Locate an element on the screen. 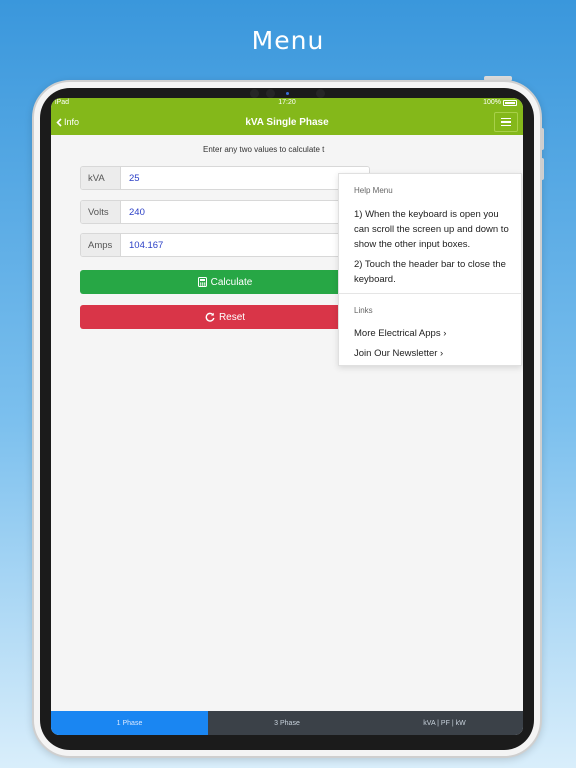  page-title: kVA Single Phase is located at coordinates (287, 122).